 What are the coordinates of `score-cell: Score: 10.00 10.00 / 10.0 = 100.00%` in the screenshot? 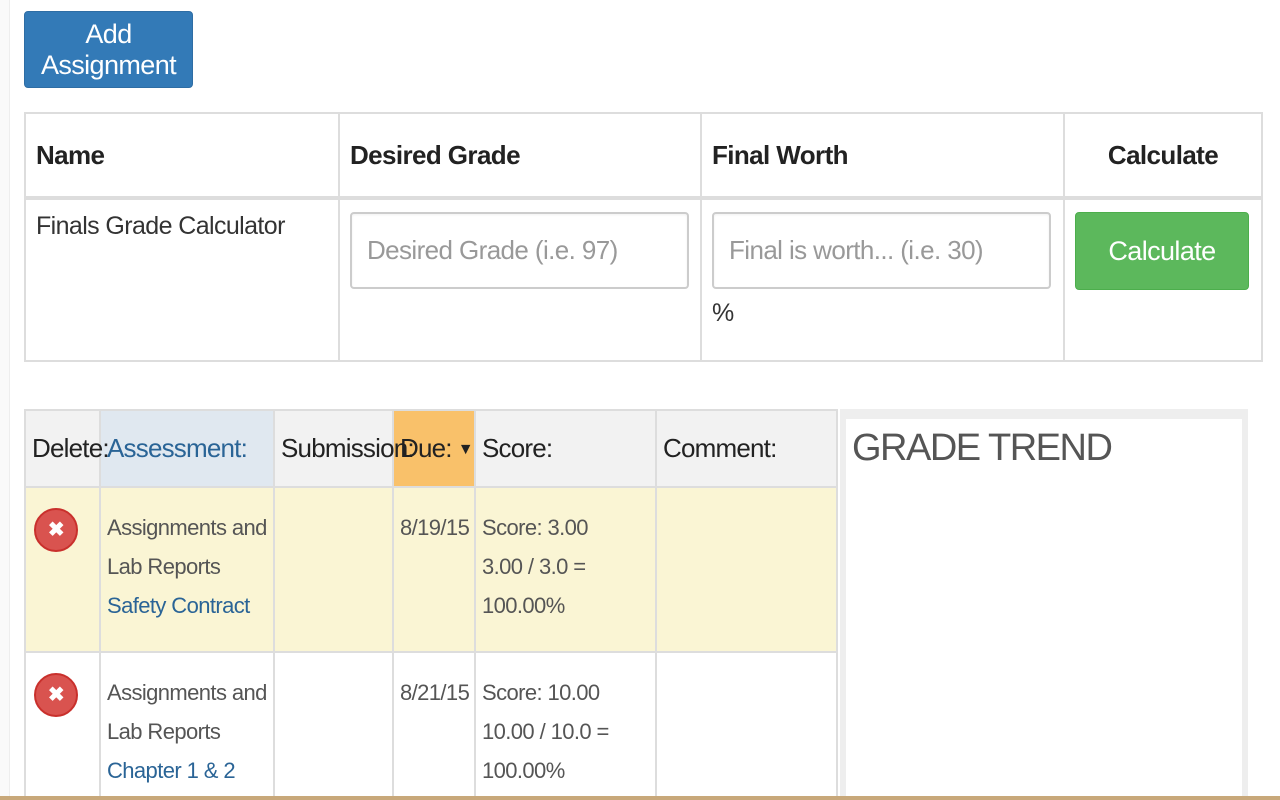 It's located at (565, 725).